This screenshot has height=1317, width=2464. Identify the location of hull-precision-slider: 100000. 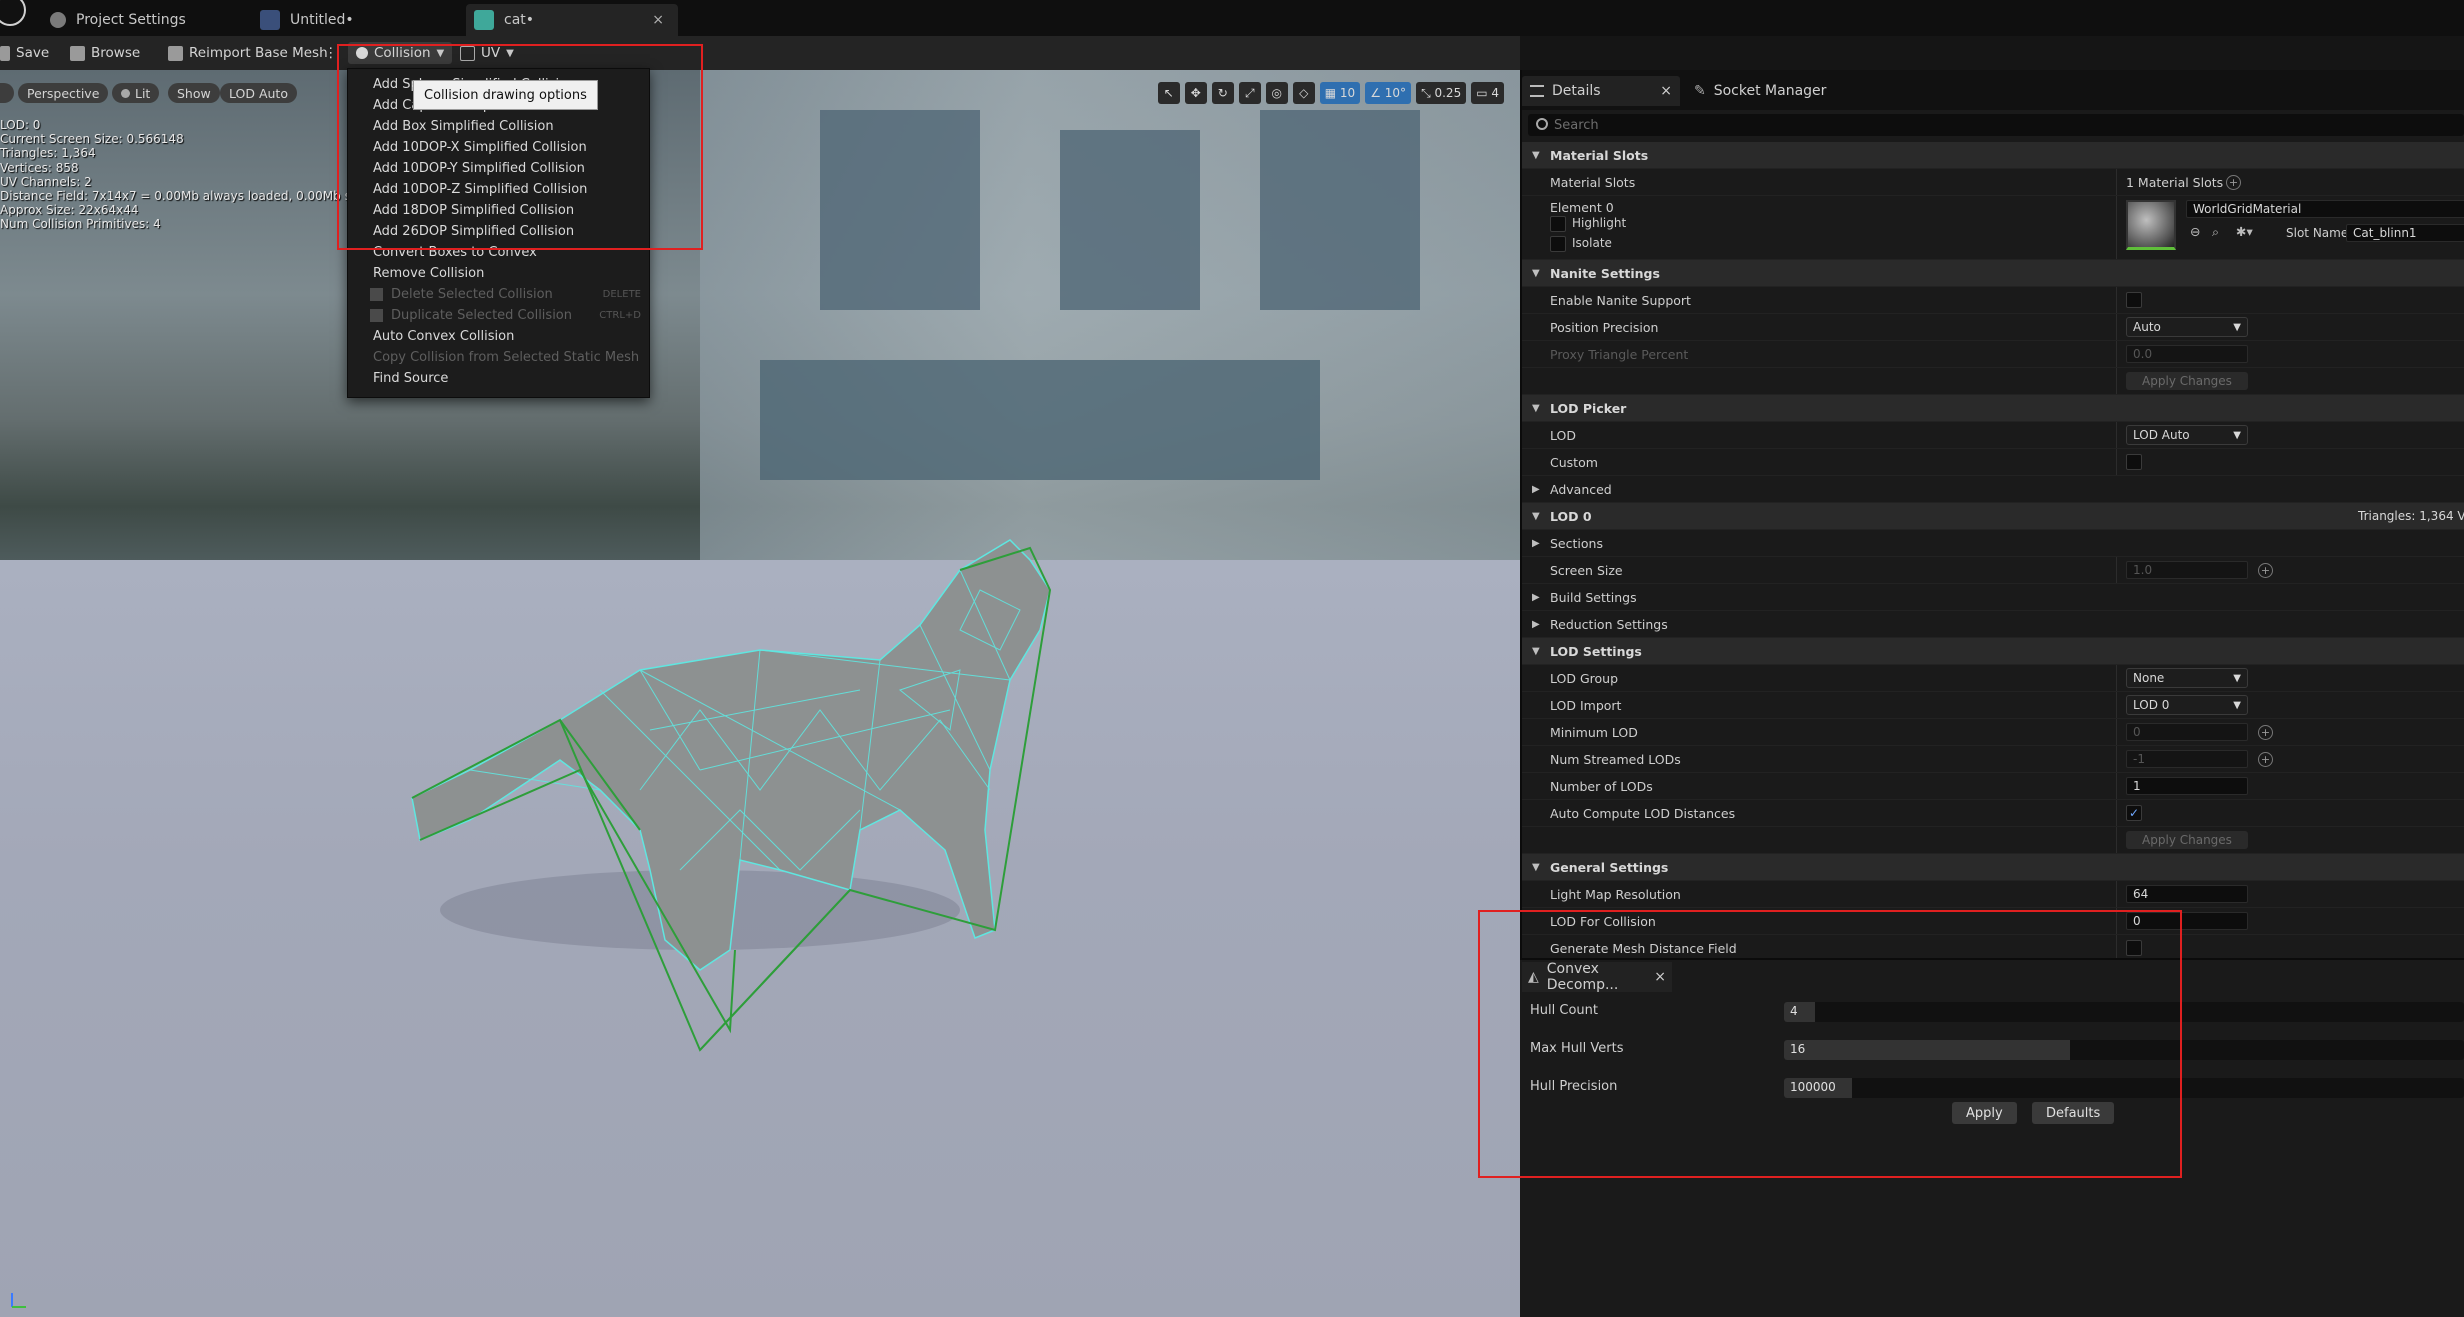
(2124, 1088).